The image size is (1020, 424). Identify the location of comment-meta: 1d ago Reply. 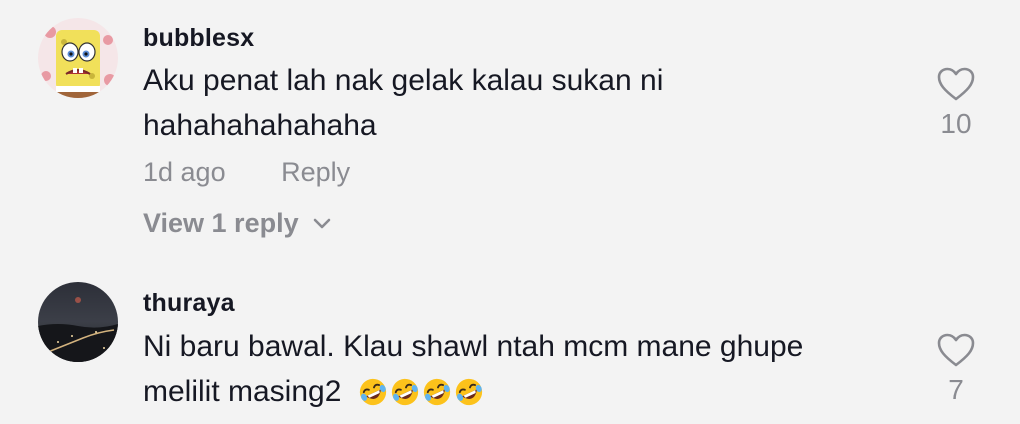
(246, 172).